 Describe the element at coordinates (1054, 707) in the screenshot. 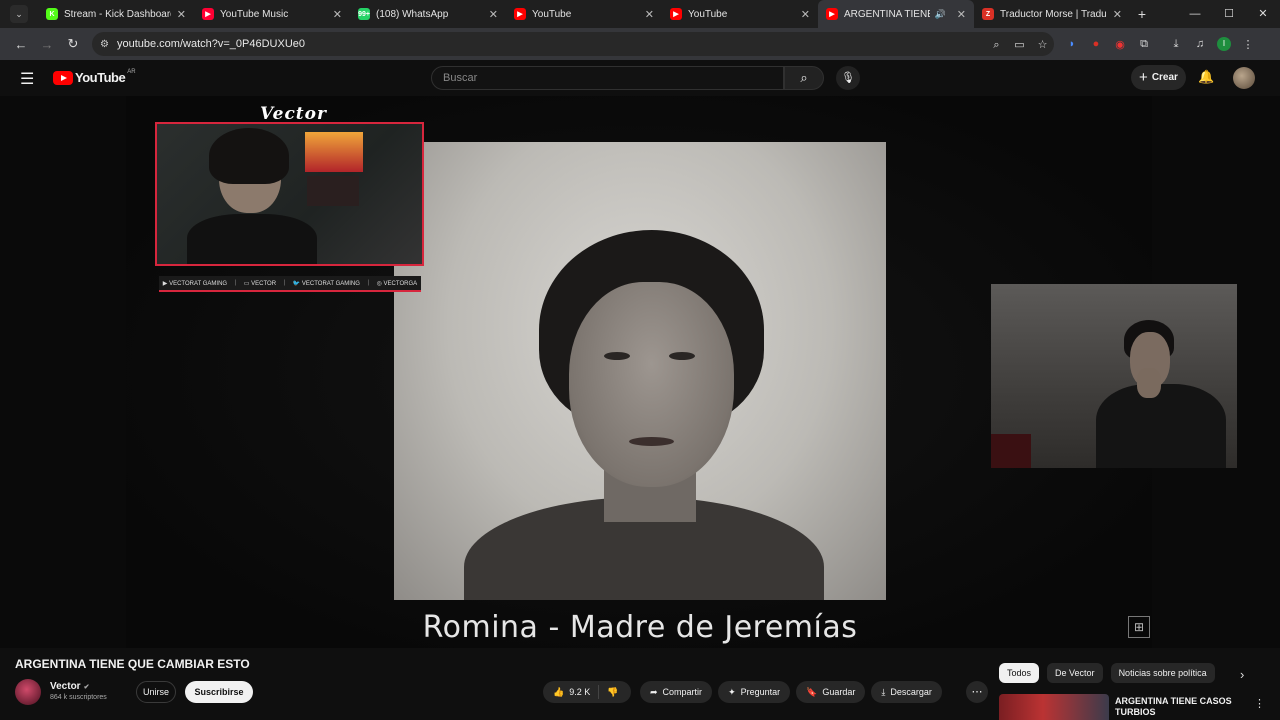

I see `recommended-thumbnail` at that location.